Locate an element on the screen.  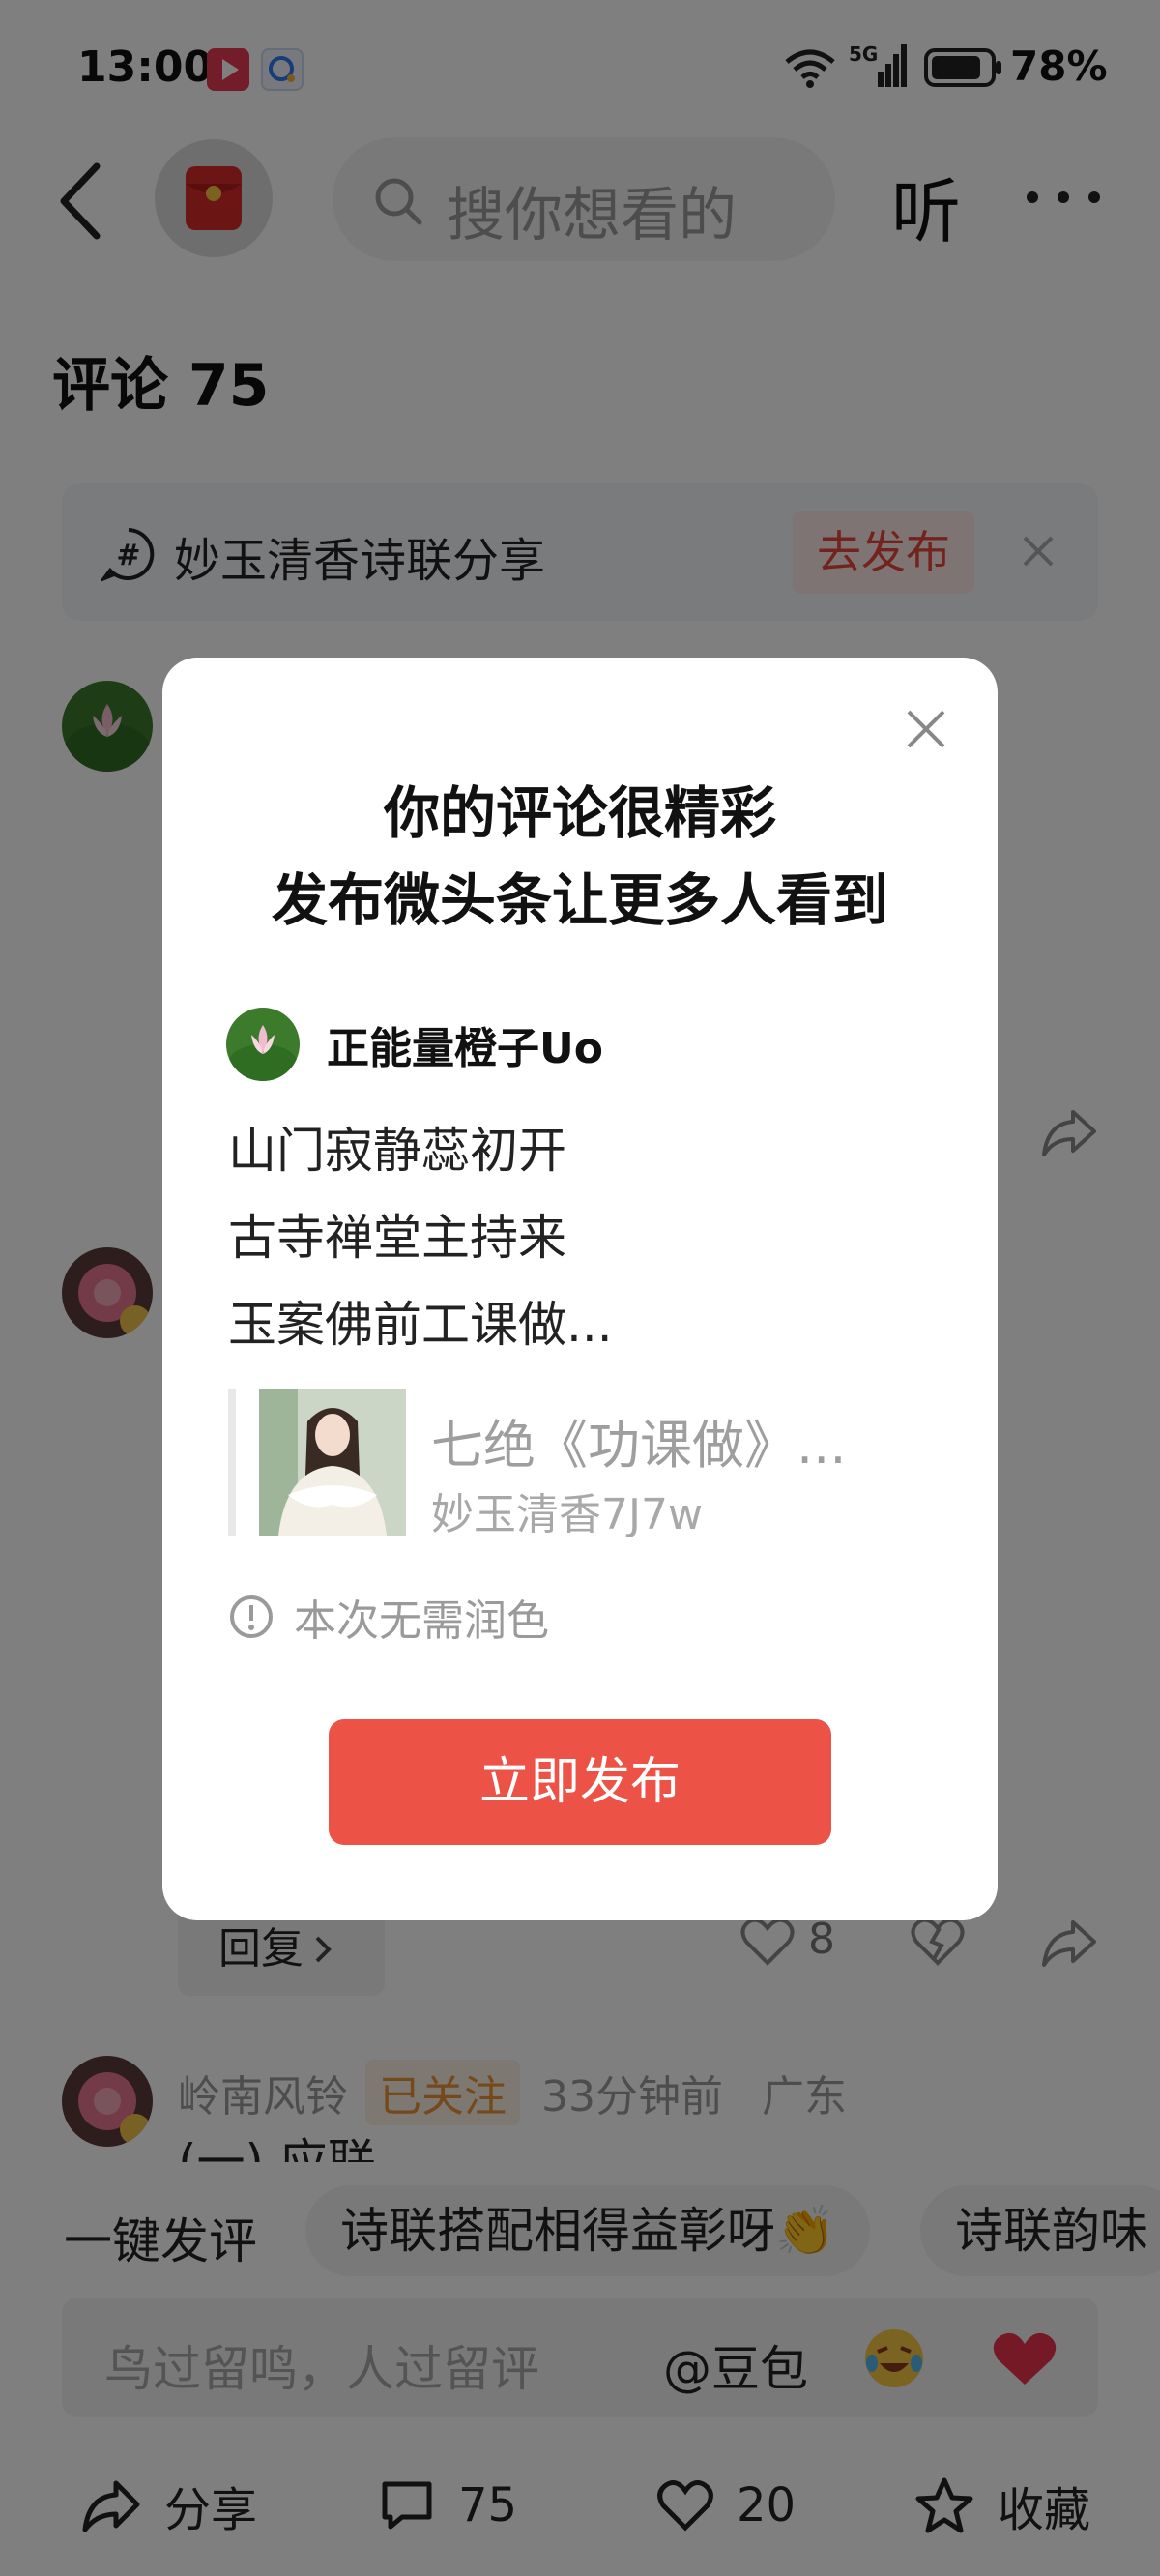
info-icon is located at coordinates (252, 1616).